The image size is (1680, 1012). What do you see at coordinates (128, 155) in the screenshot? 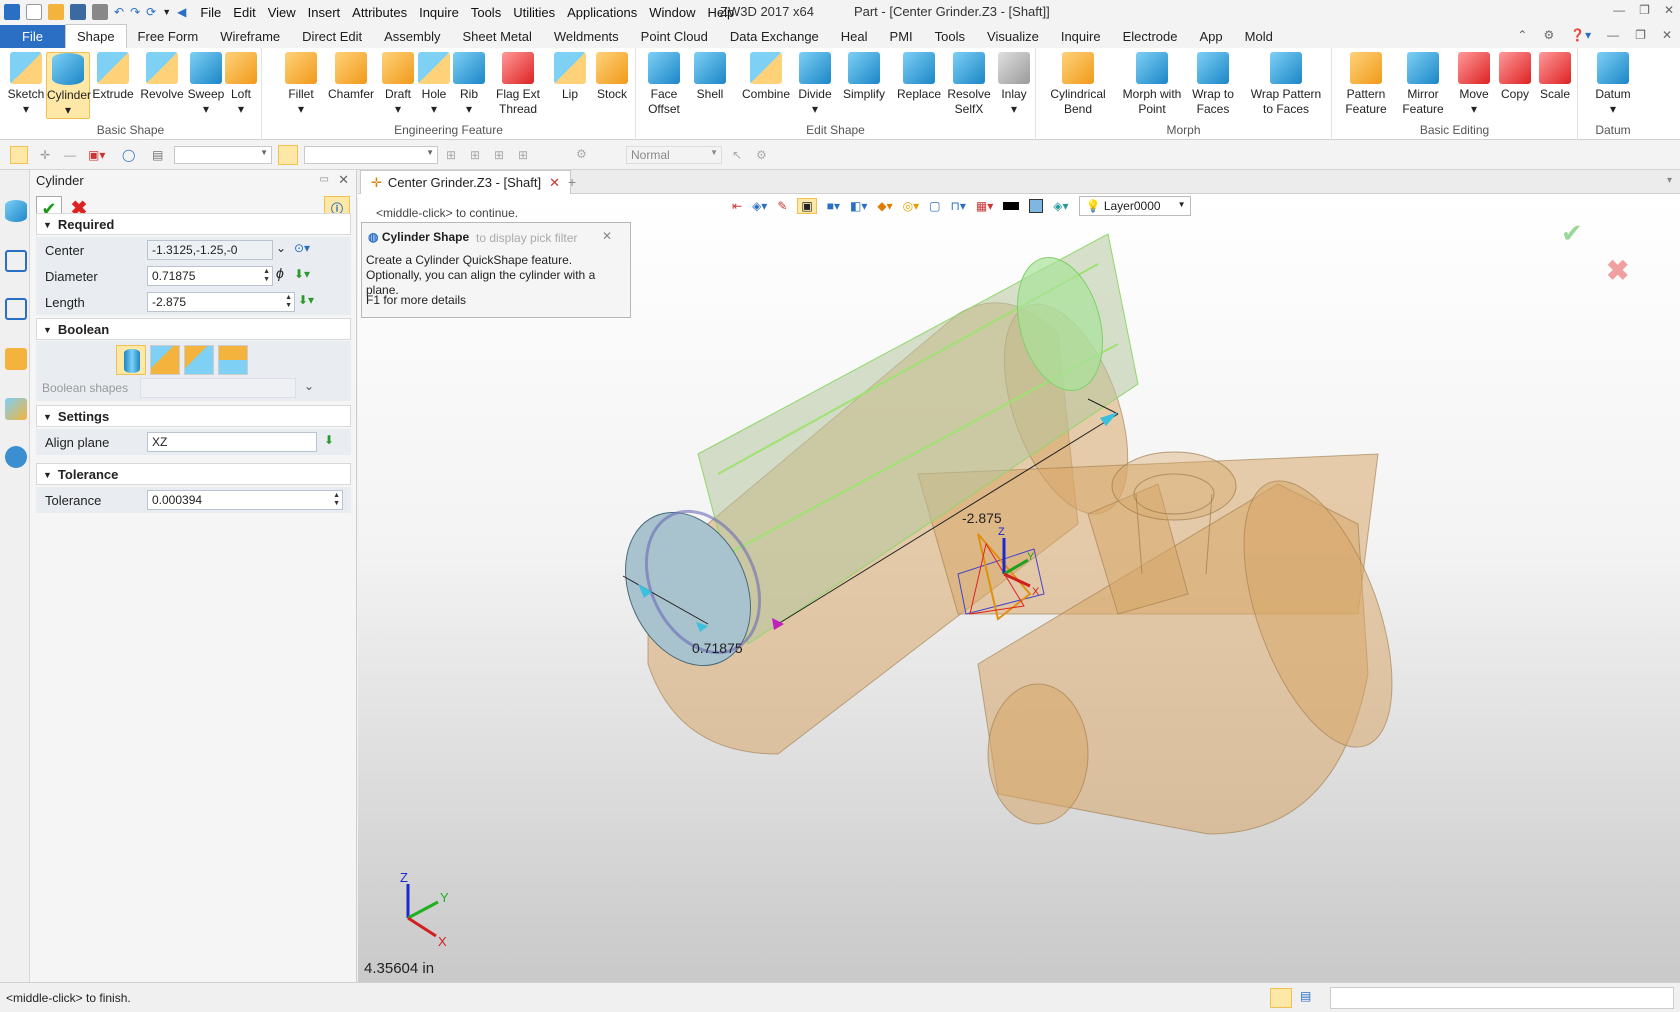
I see `lasso-icon: ◯` at bounding box center [128, 155].